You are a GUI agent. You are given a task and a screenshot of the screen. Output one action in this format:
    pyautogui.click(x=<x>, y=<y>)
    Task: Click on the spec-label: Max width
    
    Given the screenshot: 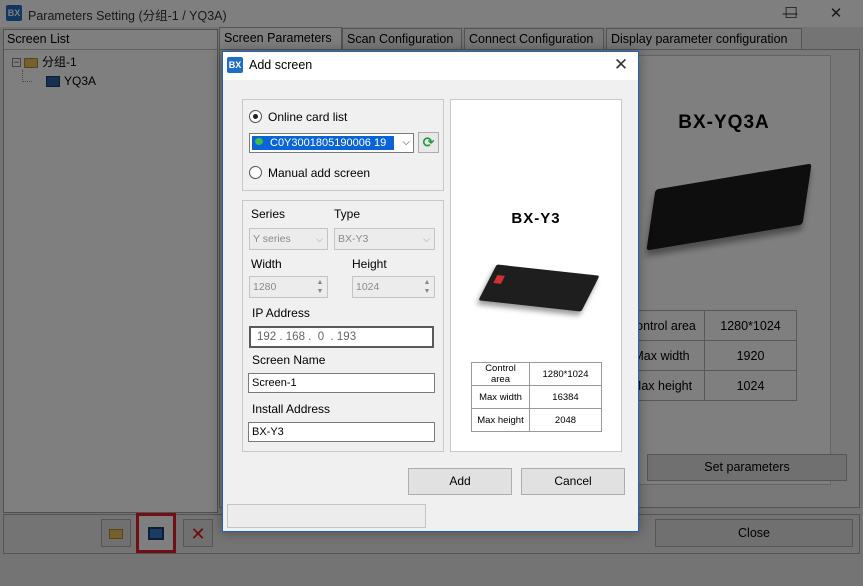 What is the action you would take?
    pyautogui.click(x=500, y=397)
    